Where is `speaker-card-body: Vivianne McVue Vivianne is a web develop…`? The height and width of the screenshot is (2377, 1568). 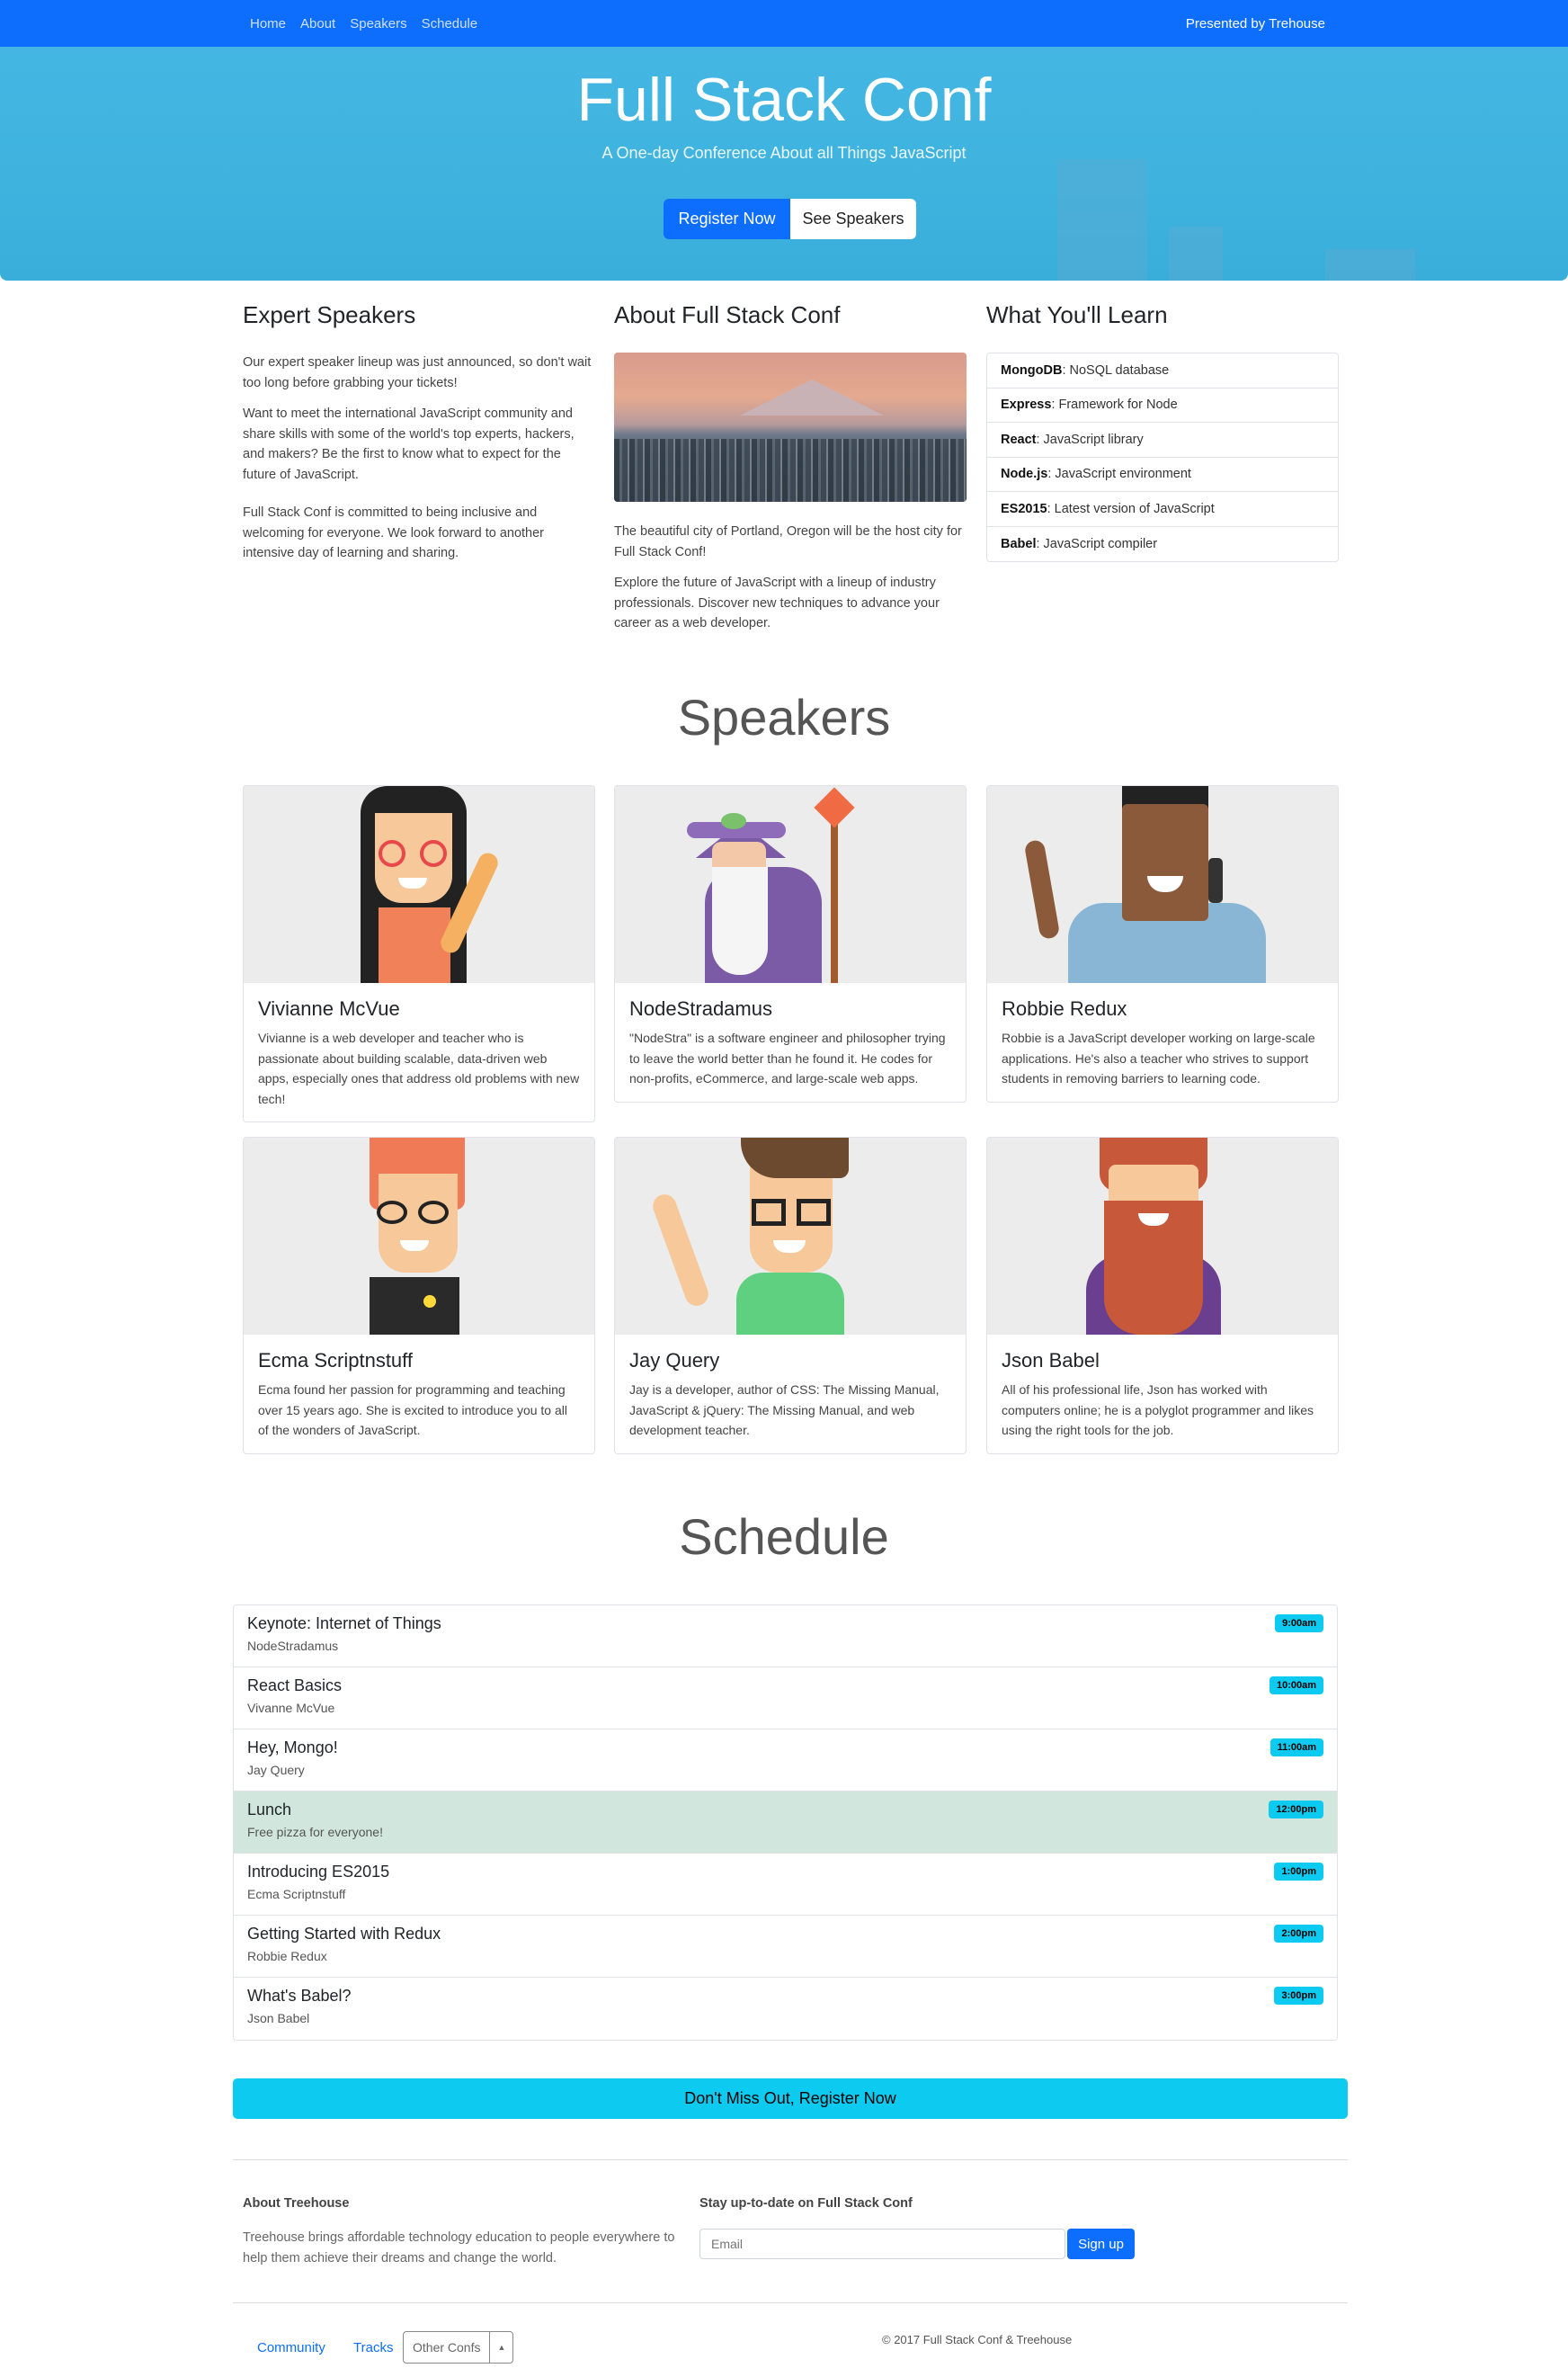 speaker-card-body: Vivianne McVue Vivianne is a web develop… is located at coordinates (419, 1052).